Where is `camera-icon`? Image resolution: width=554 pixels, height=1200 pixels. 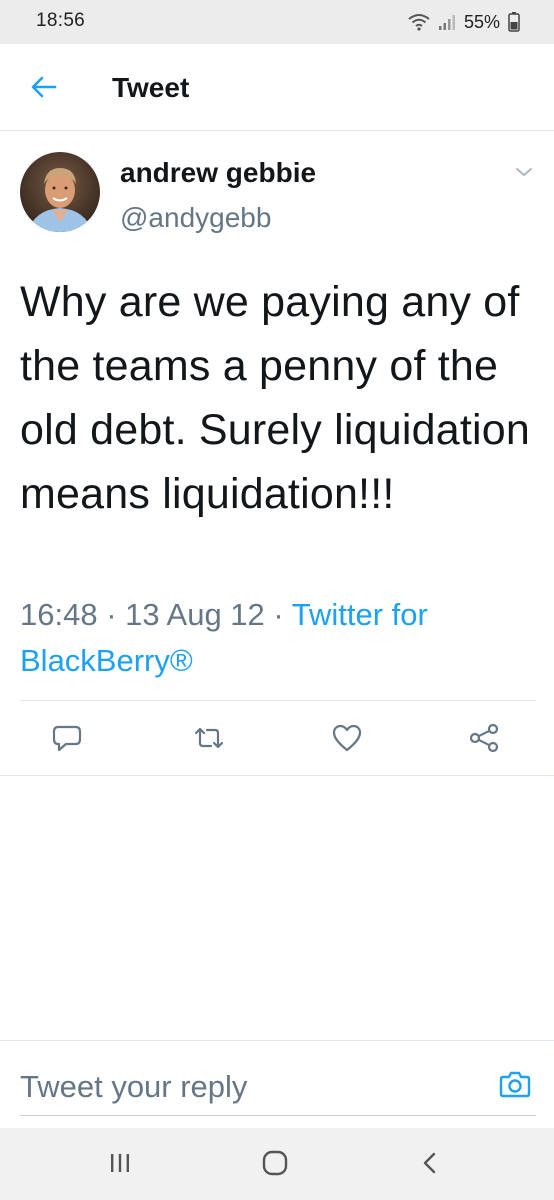
camera-icon is located at coordinates (515, 1086).